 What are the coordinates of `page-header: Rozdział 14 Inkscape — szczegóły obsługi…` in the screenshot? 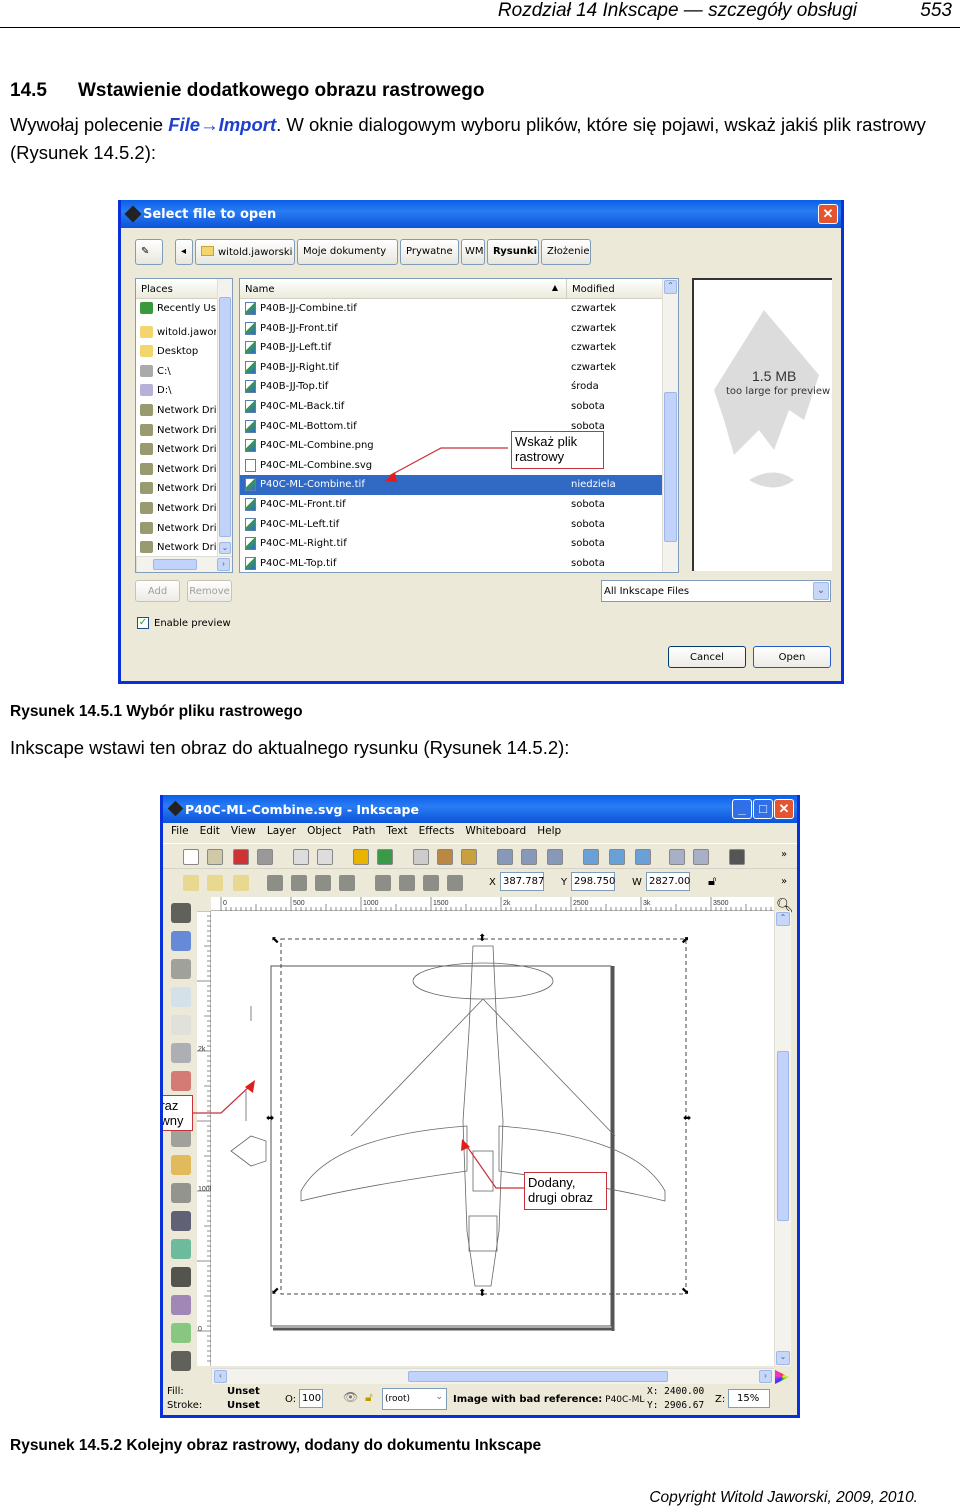 It's located at (480, 14).